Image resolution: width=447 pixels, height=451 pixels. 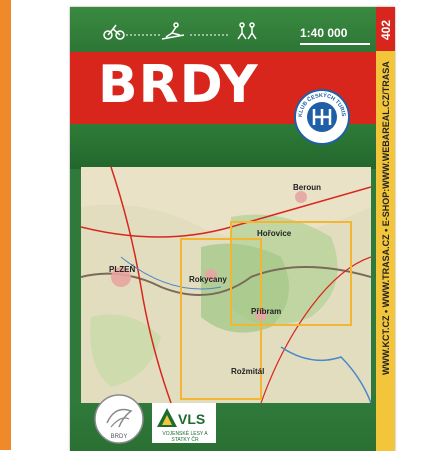 I want to click on cover-title: BRDY, so click(x=178, y=85).